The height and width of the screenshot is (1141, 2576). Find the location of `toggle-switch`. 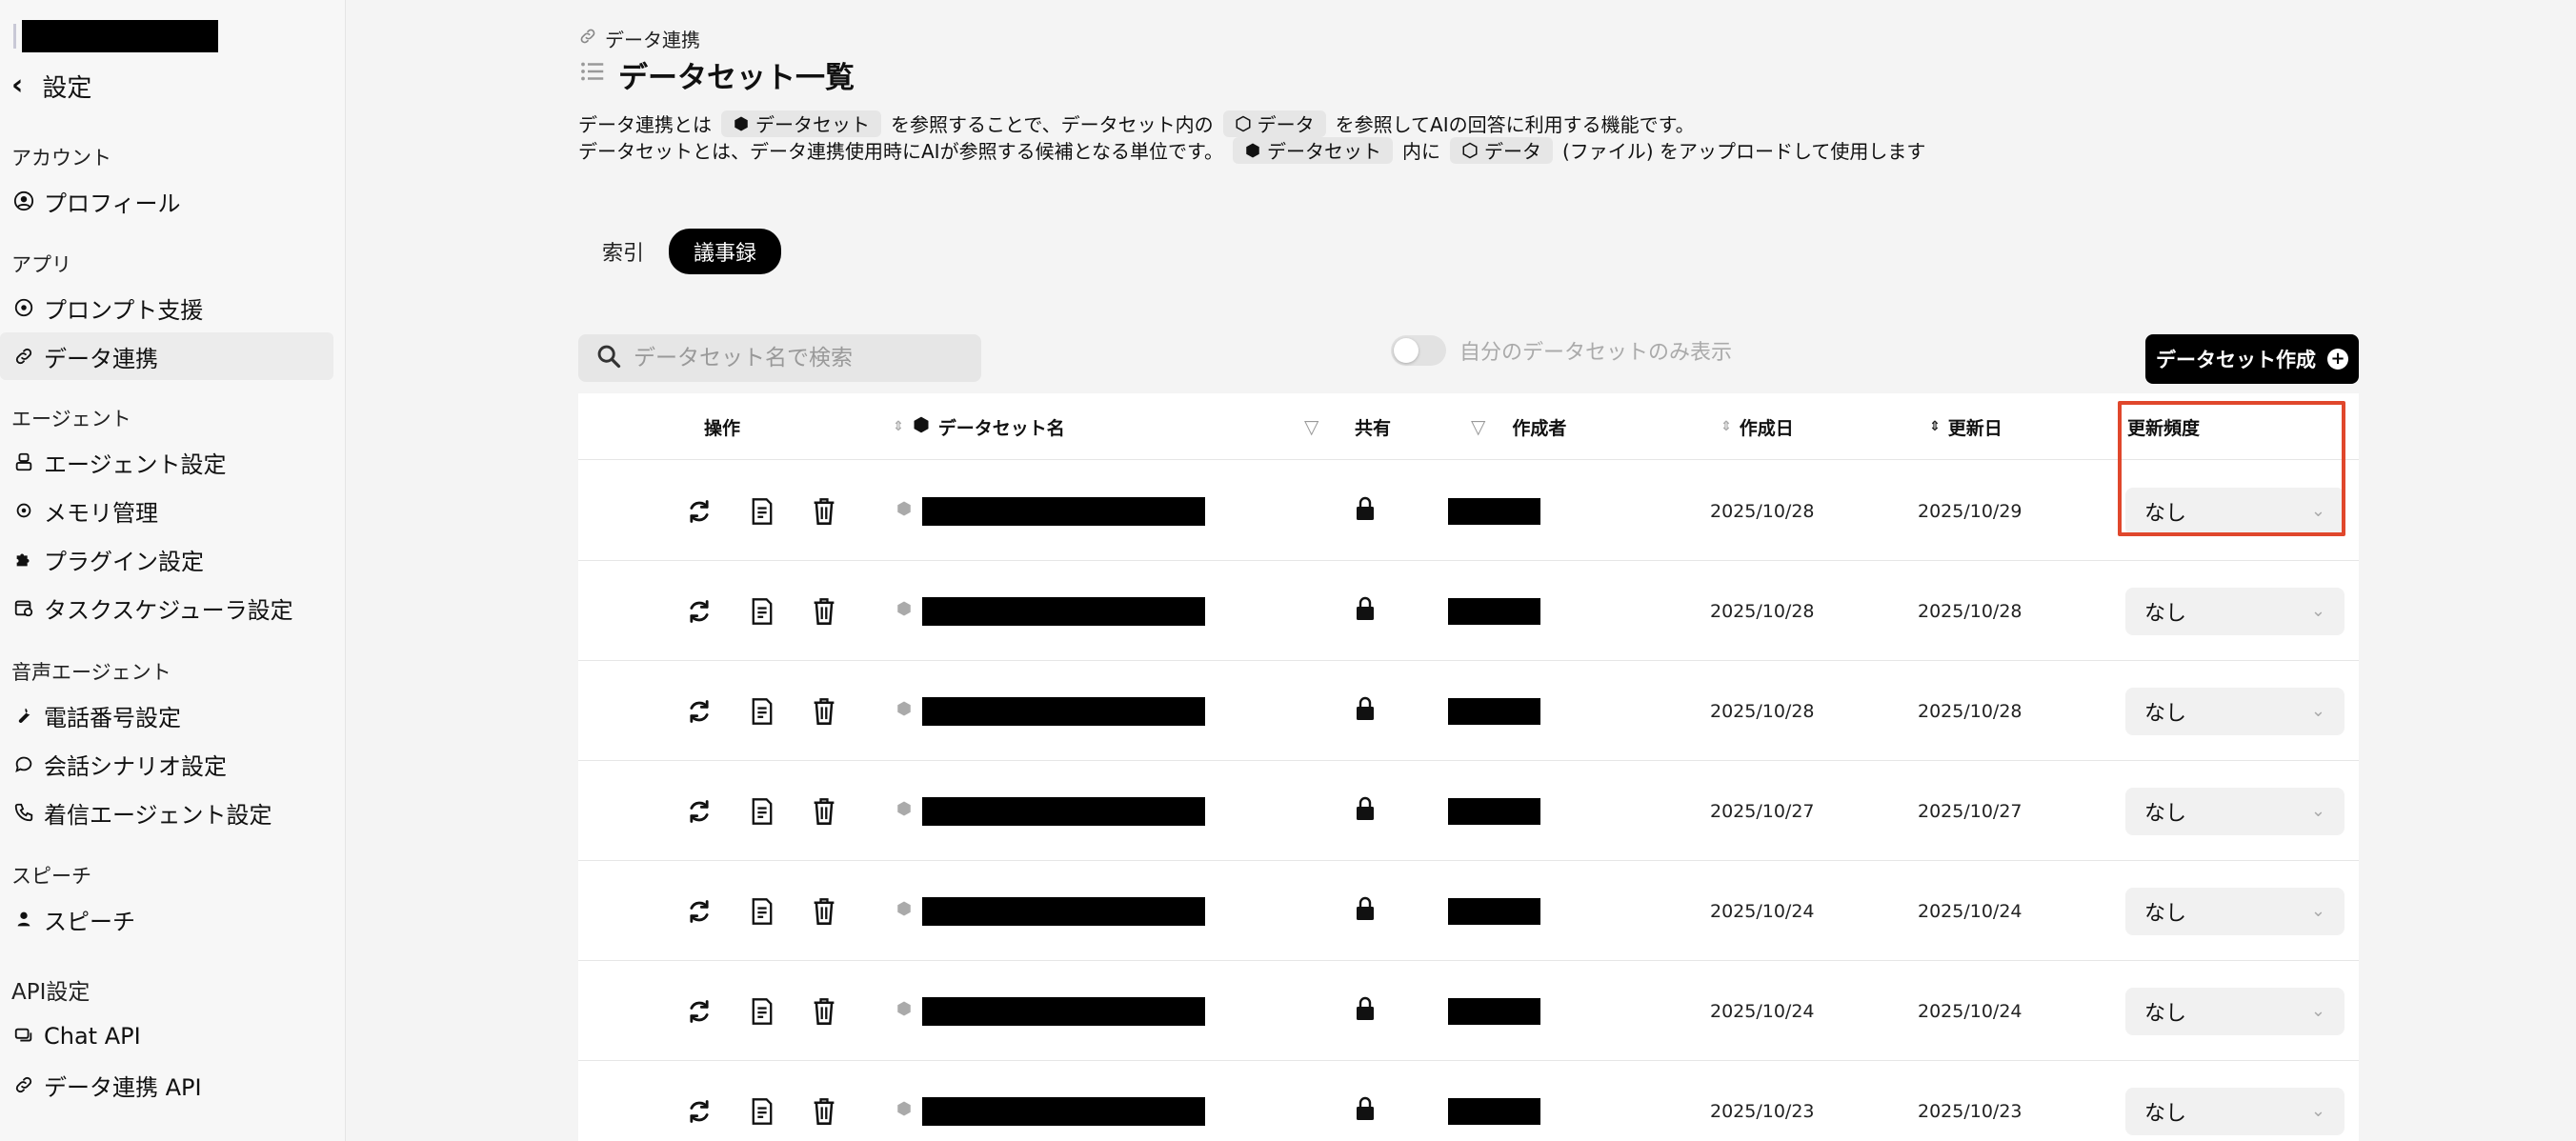

toggle-switch is located at coordinates (1419, 350).